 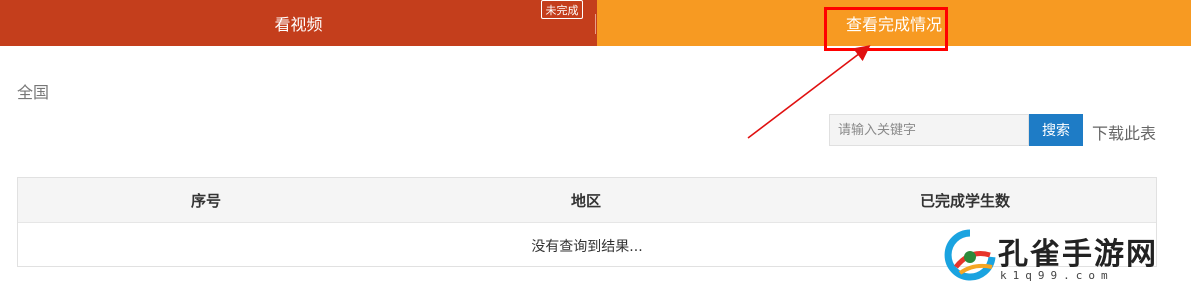 What do you see at coordinates (206, 201) in the screenshot?
I see `column-header-index: 序号` at bounding box center [206, 201].